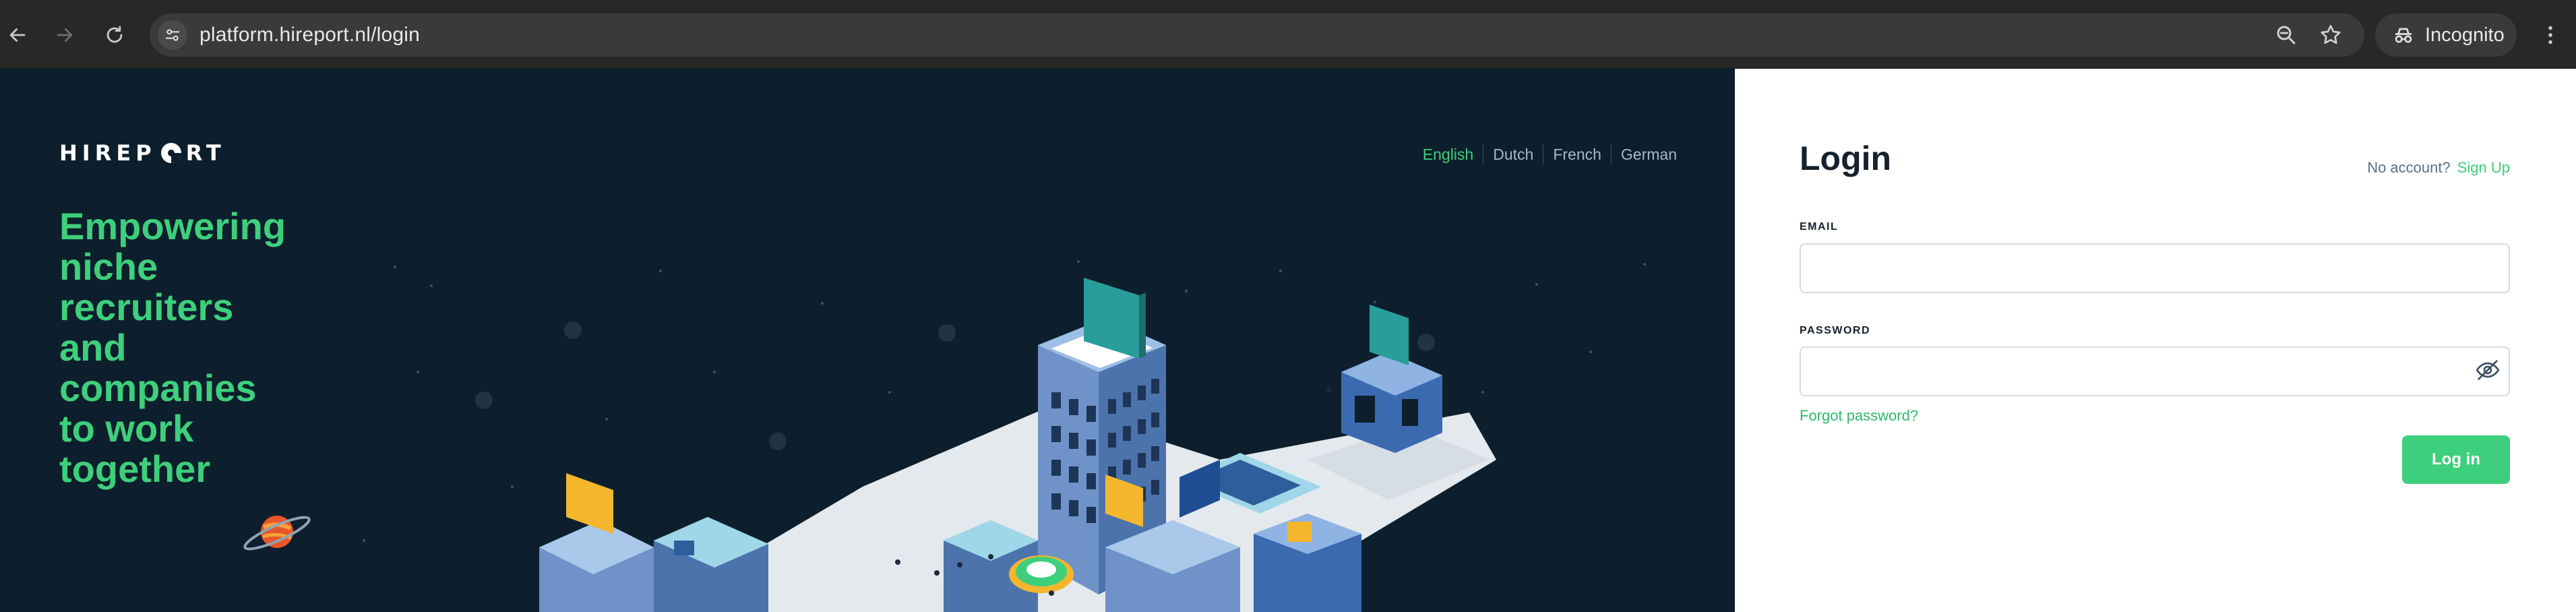 Image resolution: width=2576 pixels, height=612 pixels. I want to click on language-french: French, so click(1577, 154).